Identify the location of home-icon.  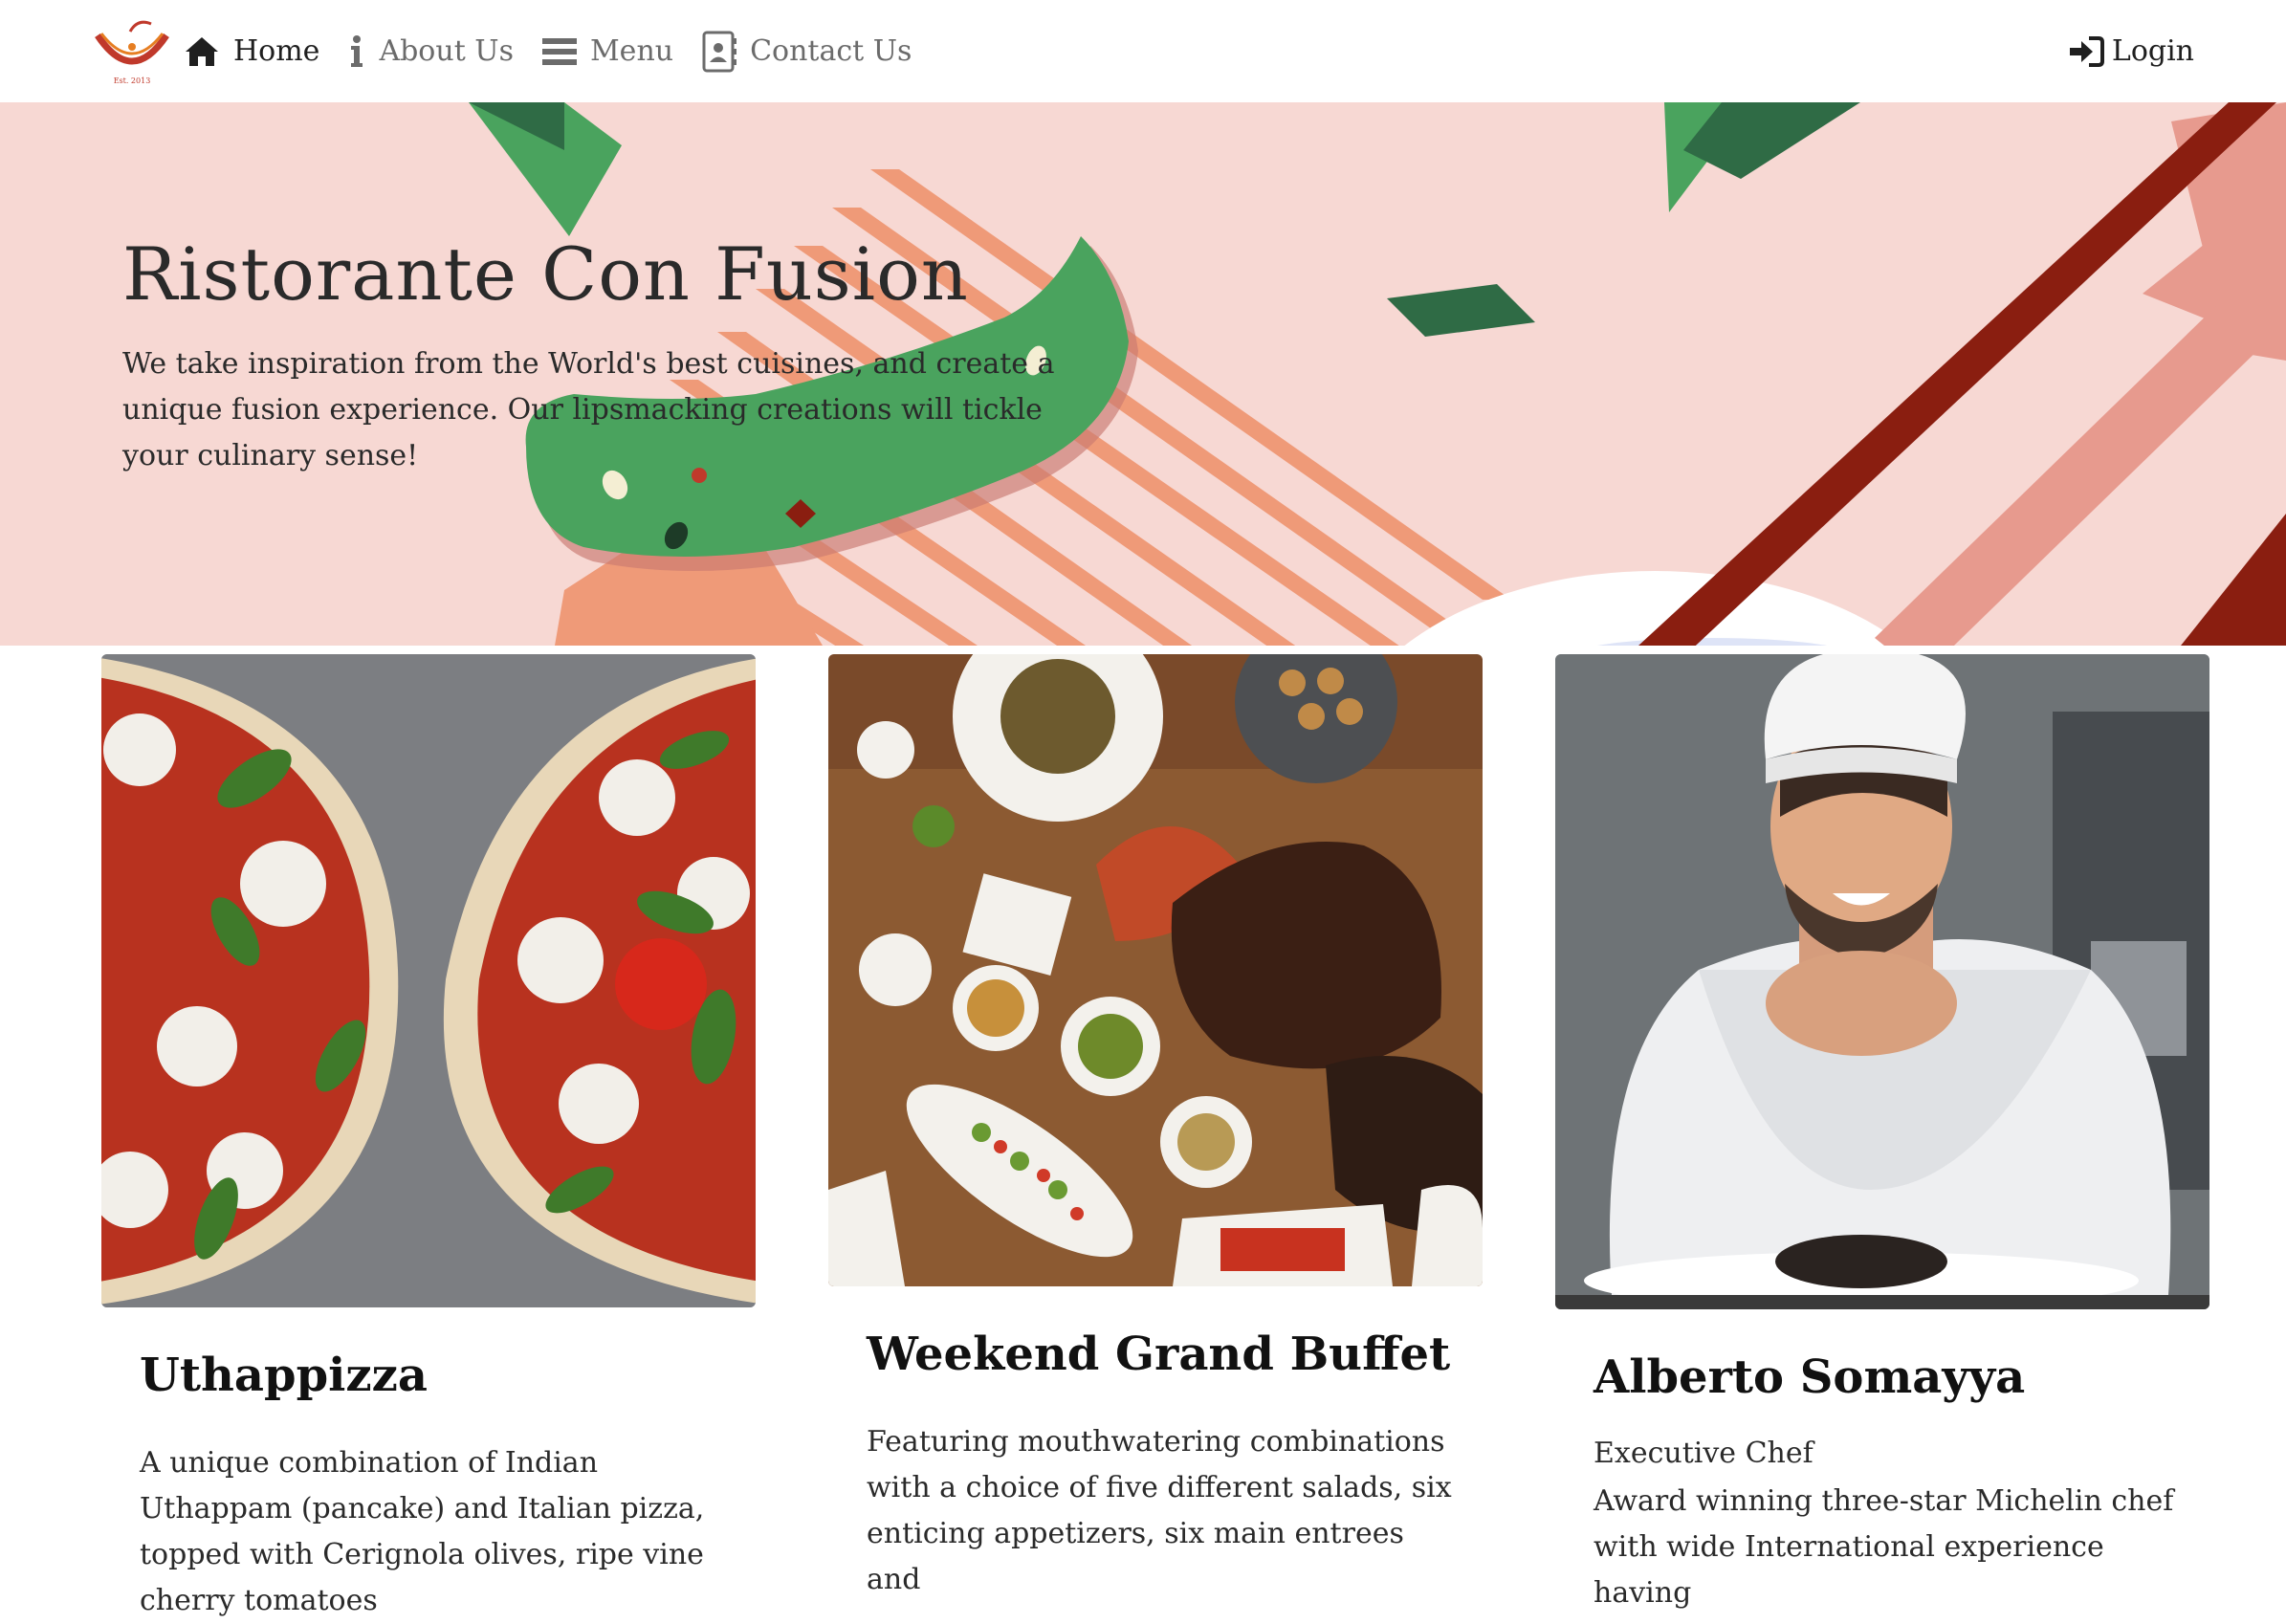
(202, 51).